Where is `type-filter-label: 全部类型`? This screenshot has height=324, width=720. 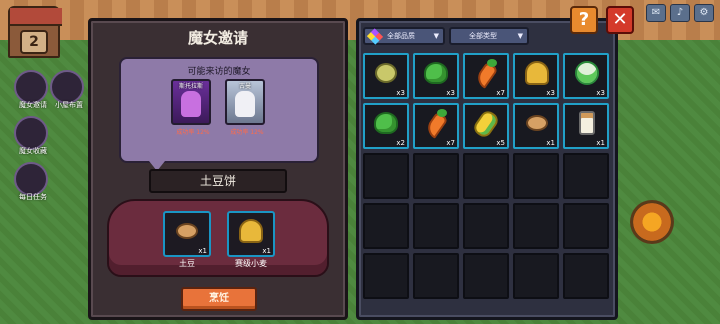
type-filter-label: 全部类型 is located at coordinates (483, 36).